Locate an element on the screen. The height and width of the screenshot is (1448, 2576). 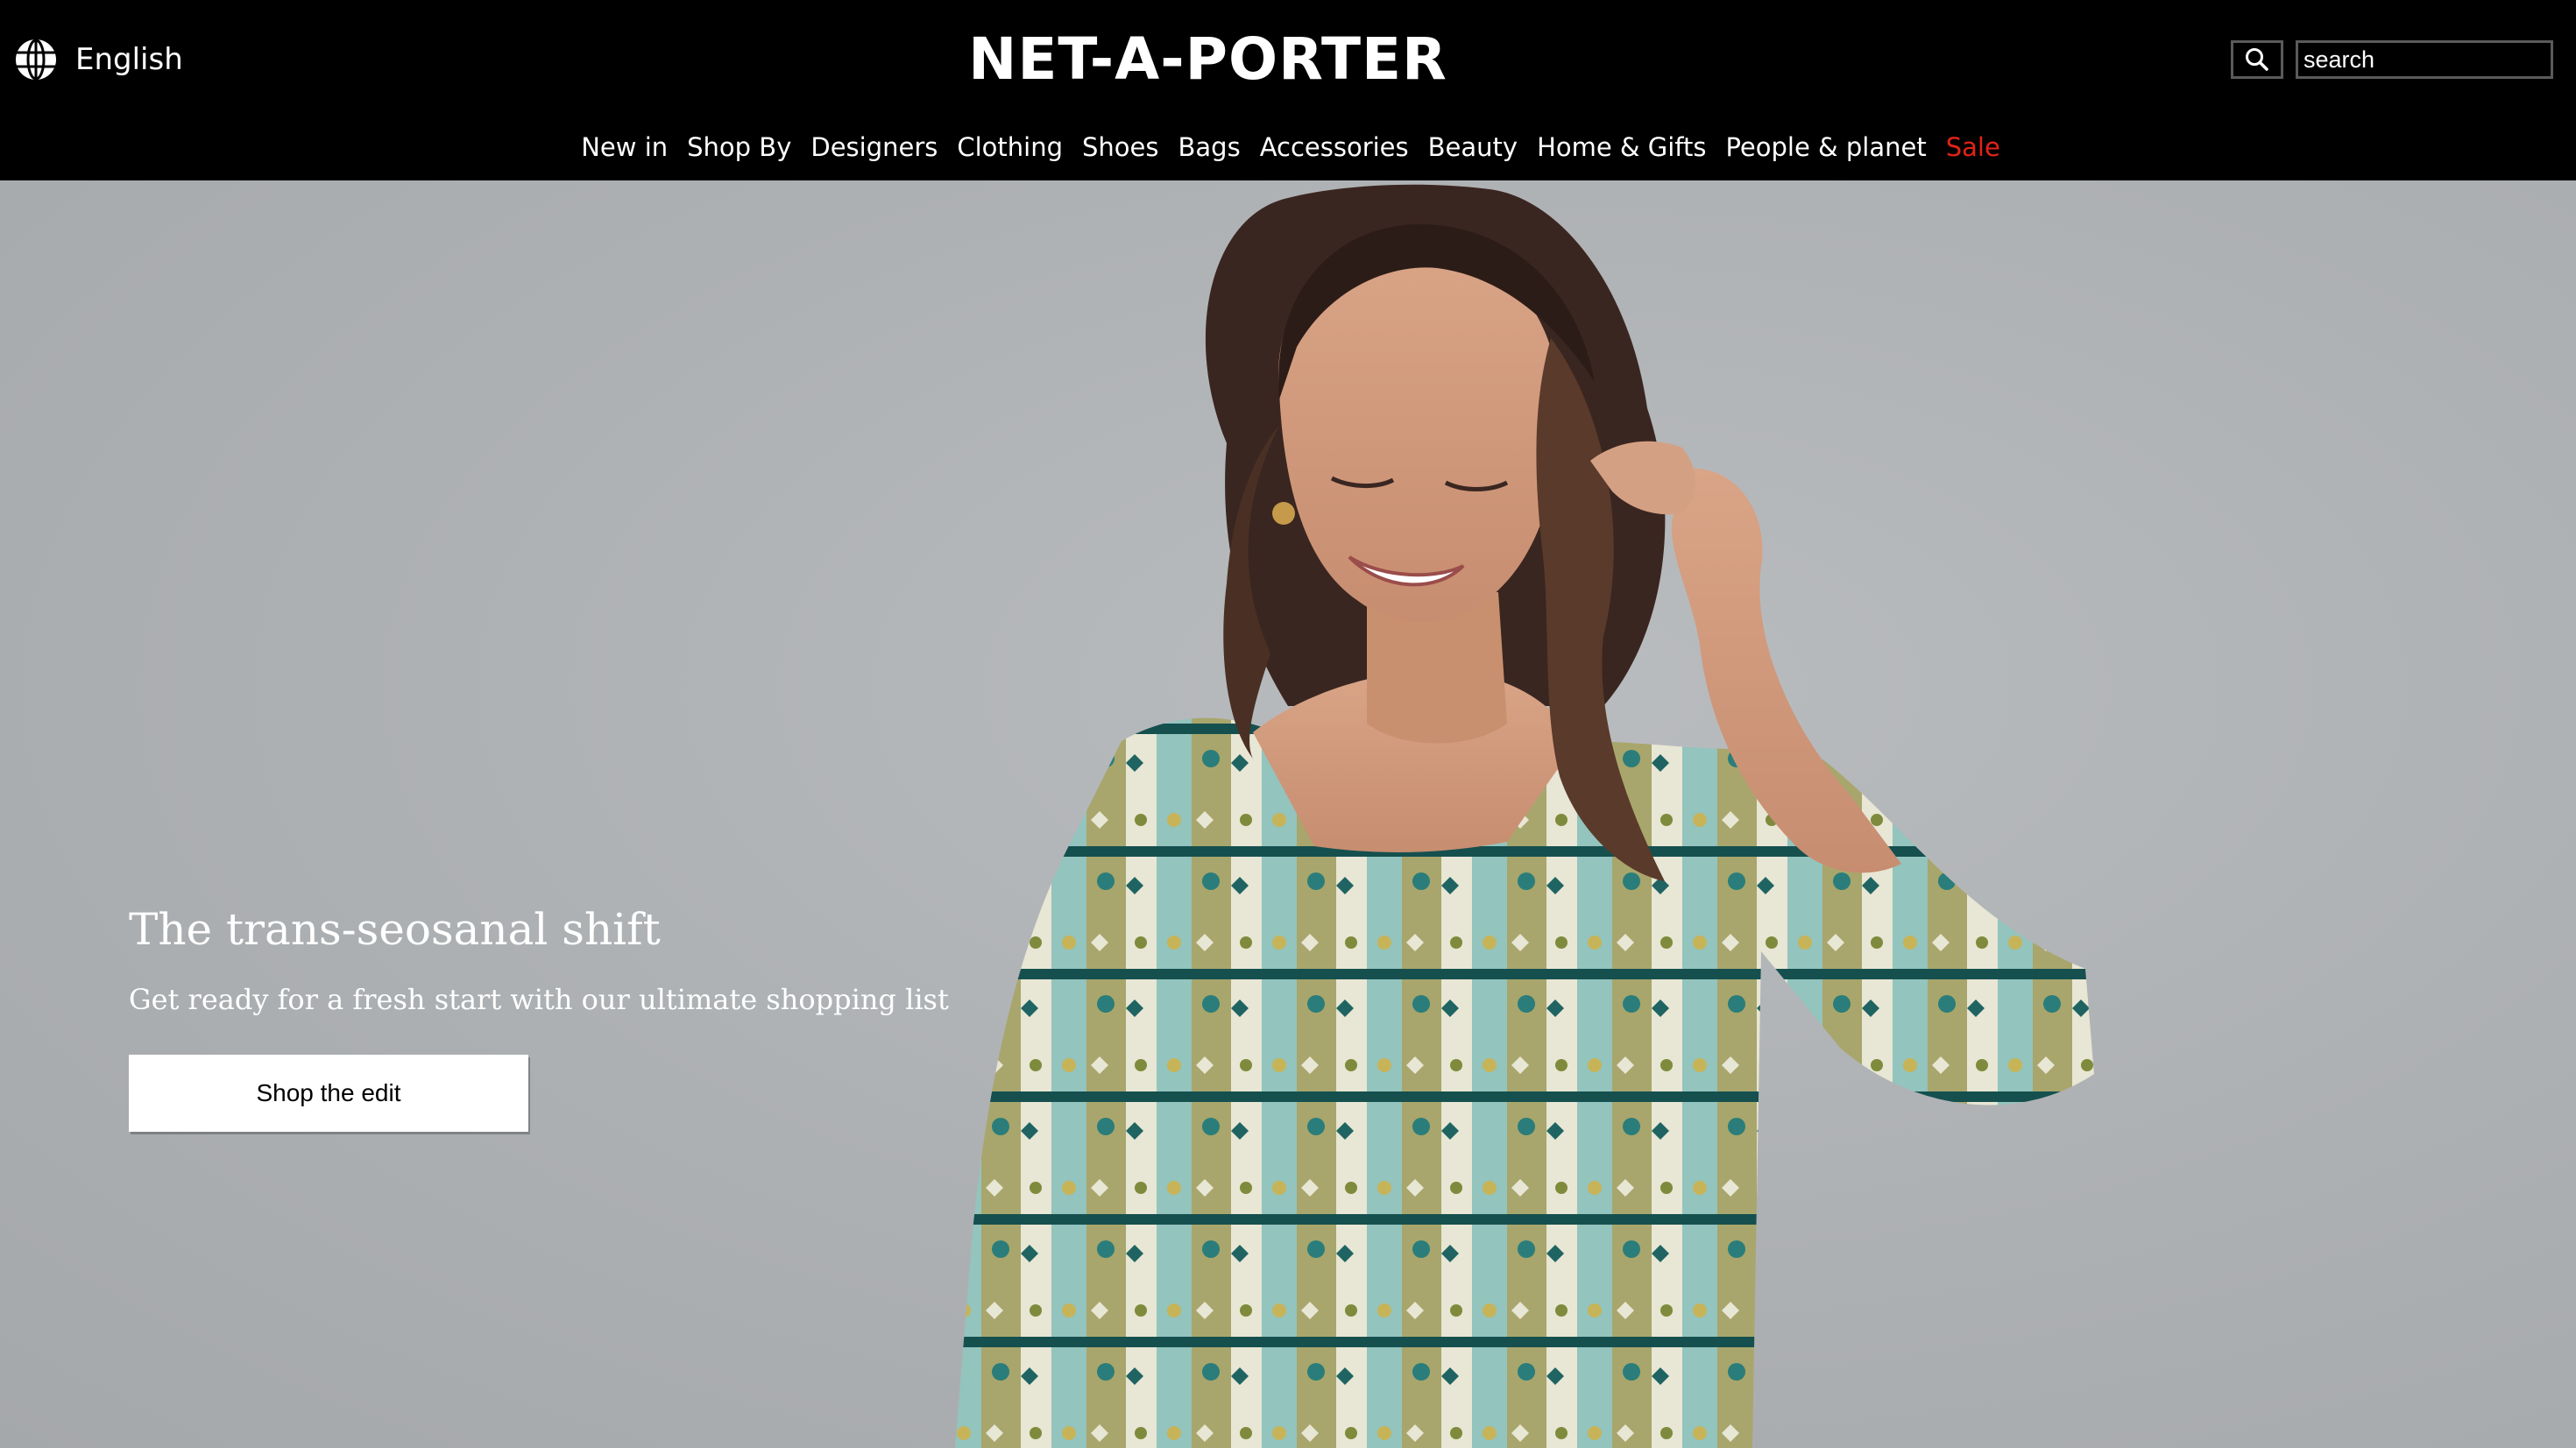
search-input is located at coordinates (2424, 60).